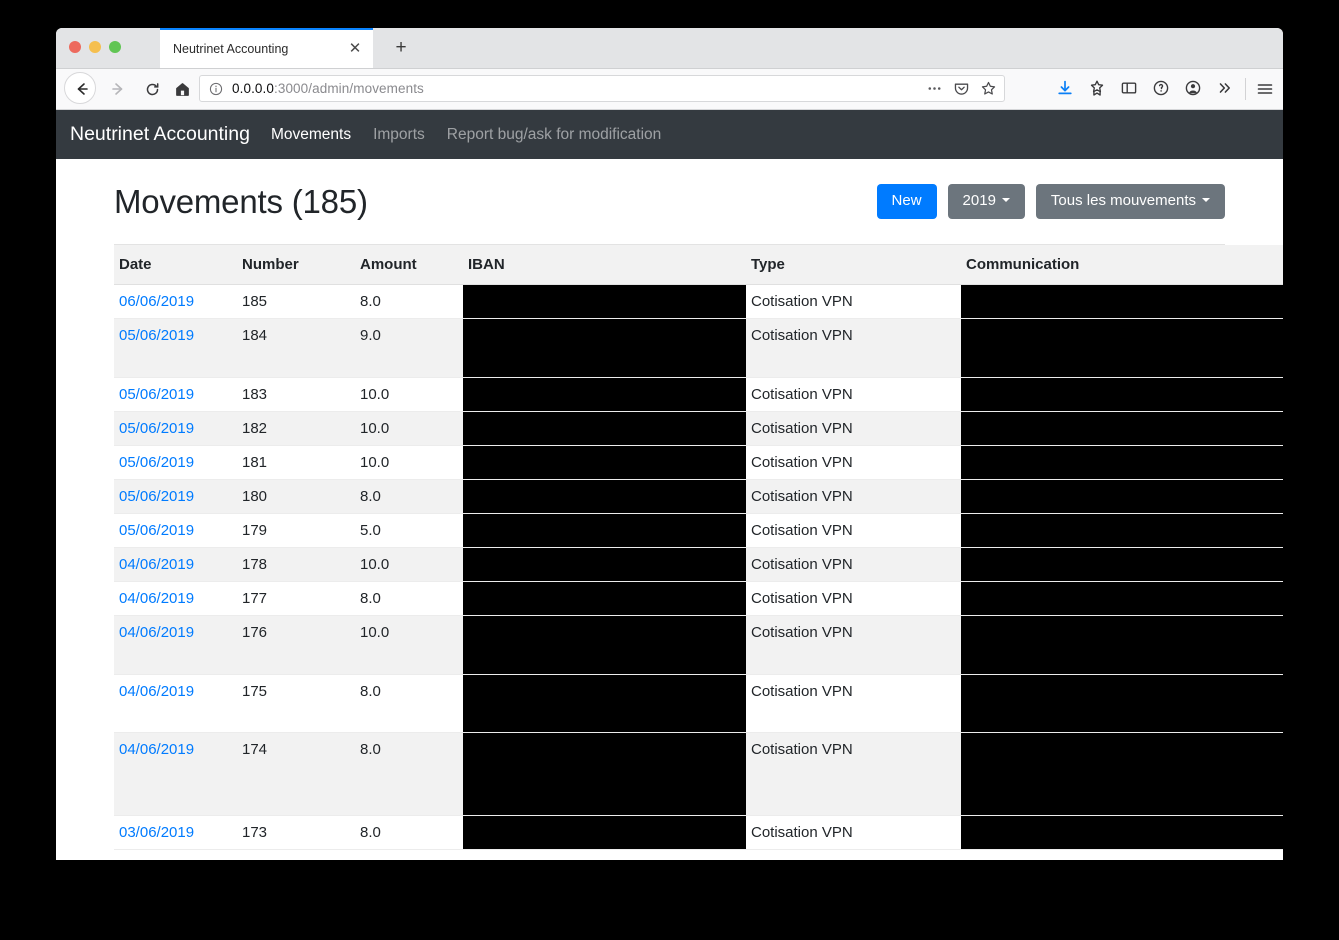 Image resolution: width=1339 pixels, height=940 pixels. Describe the element at coordinates (160, 134) in the screenshot. I see `app-brand: Neutrinet Accounting` at that location.